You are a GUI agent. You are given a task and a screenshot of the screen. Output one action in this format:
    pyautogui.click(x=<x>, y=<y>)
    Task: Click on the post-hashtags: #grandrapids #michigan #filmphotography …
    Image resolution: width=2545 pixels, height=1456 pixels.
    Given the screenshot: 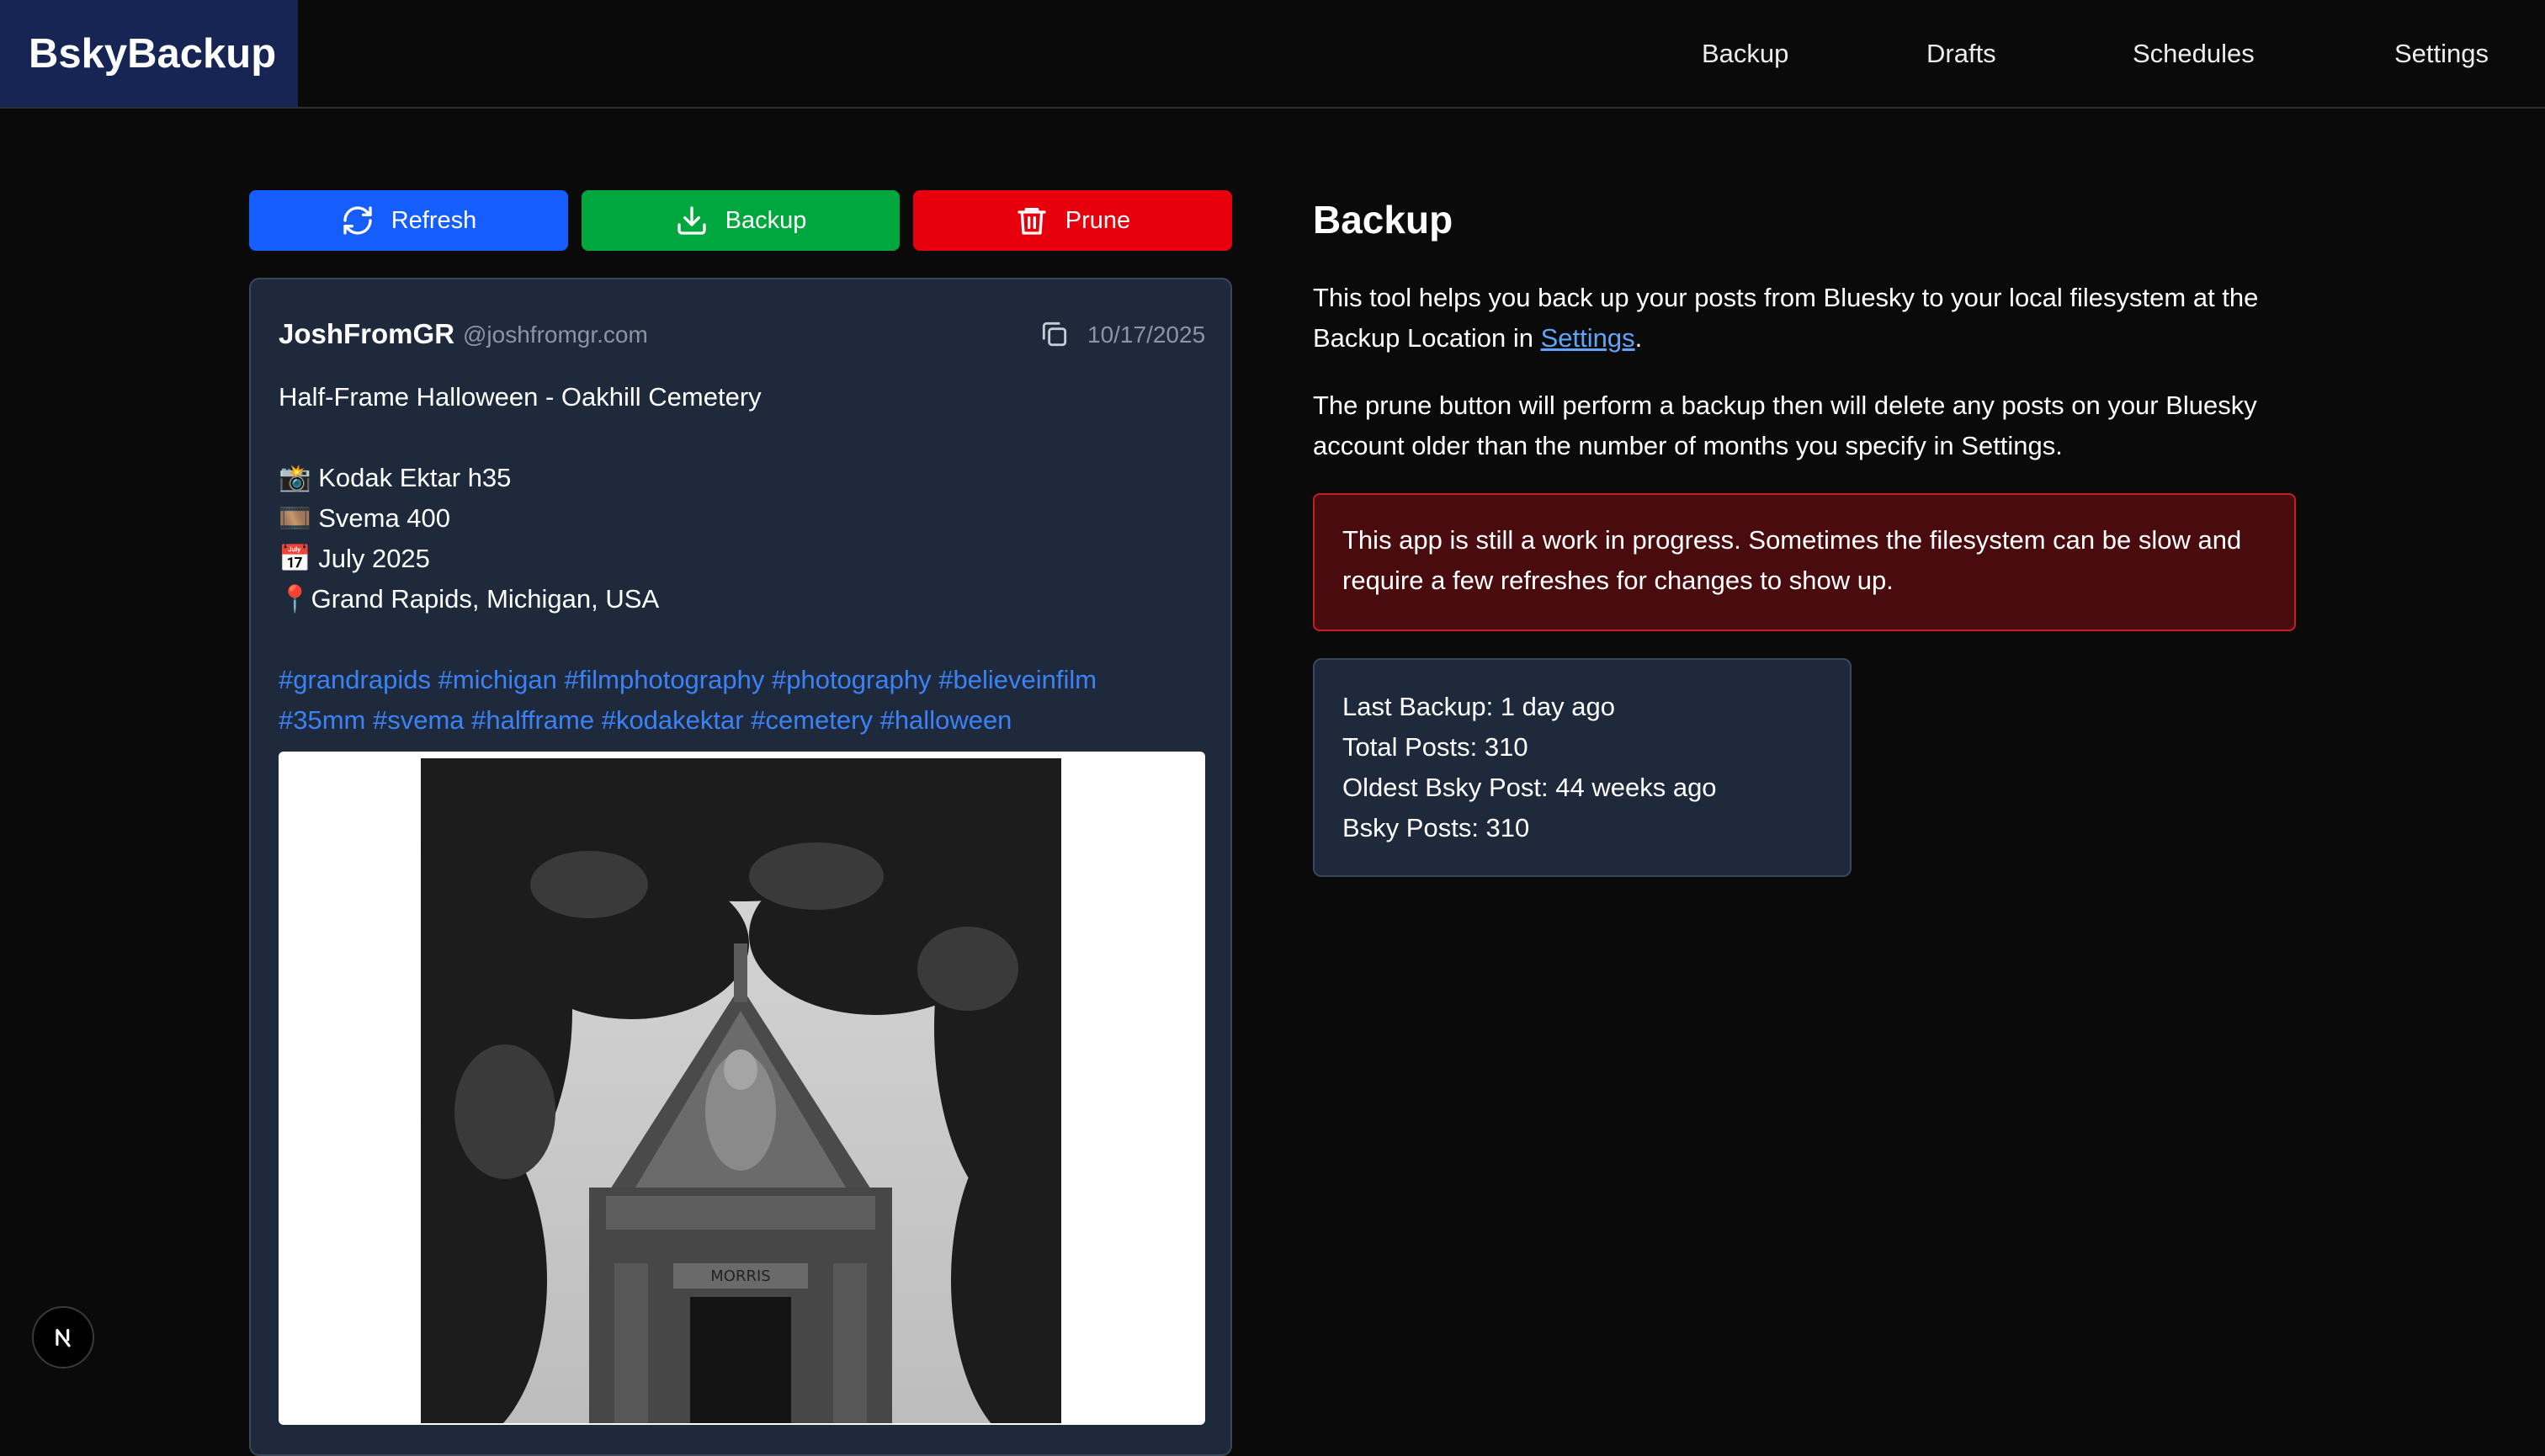 What is the action you would take?
    pyautogui.click(x=741, y=701)
    